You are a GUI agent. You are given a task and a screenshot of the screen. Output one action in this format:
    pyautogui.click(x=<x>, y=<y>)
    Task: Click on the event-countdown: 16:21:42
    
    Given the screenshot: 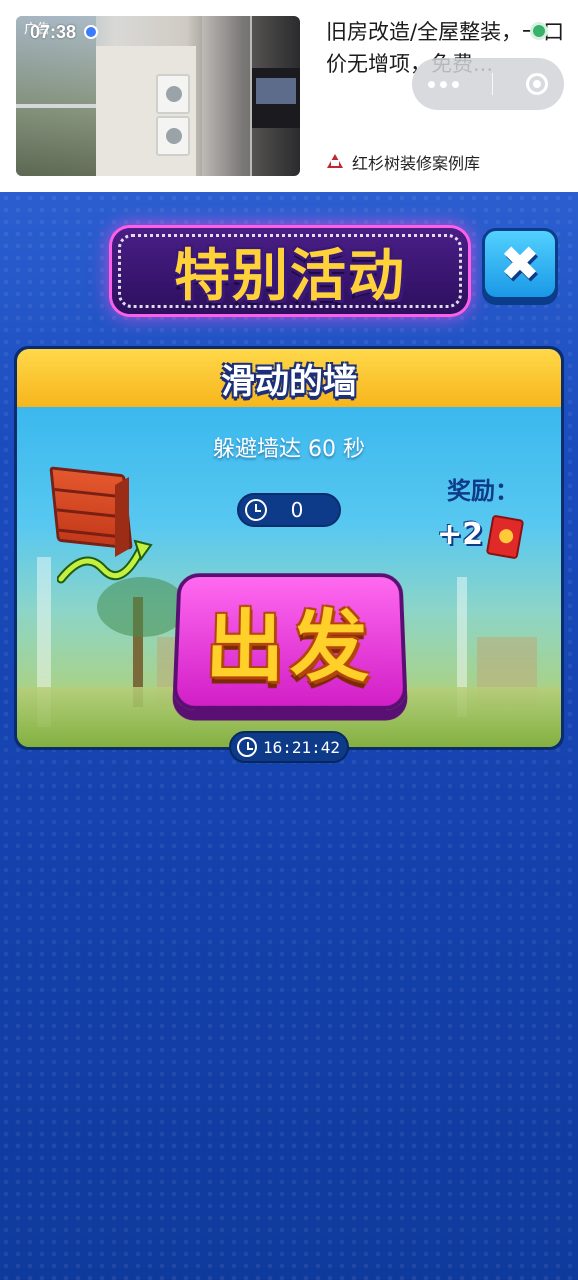 What is the action you would take?
    pyautogui.click(x=289, y=747)
    